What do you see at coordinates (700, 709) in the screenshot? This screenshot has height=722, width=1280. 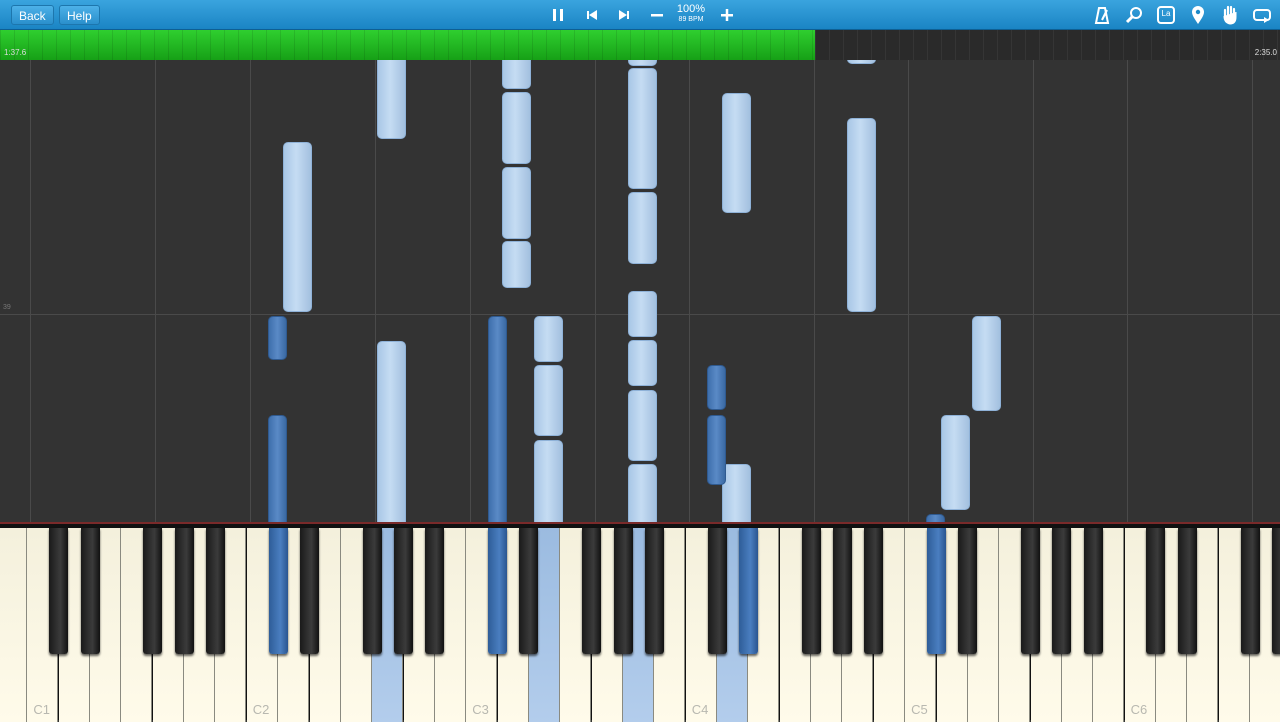 I see `octave-label: C4` at bounding box center [700, 709].